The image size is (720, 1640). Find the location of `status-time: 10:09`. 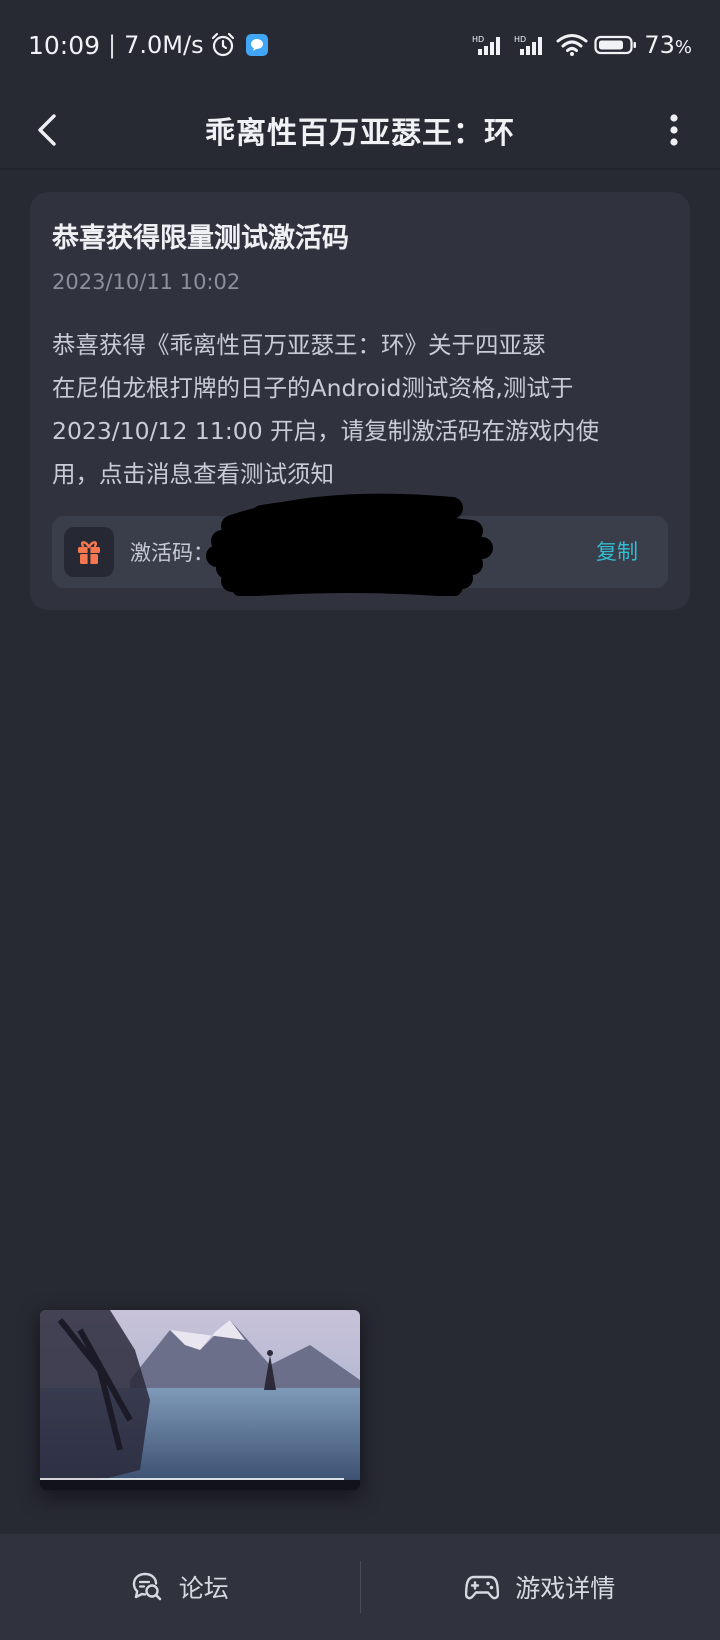

status-time: 10:09 is located at coordinates (64, 45).